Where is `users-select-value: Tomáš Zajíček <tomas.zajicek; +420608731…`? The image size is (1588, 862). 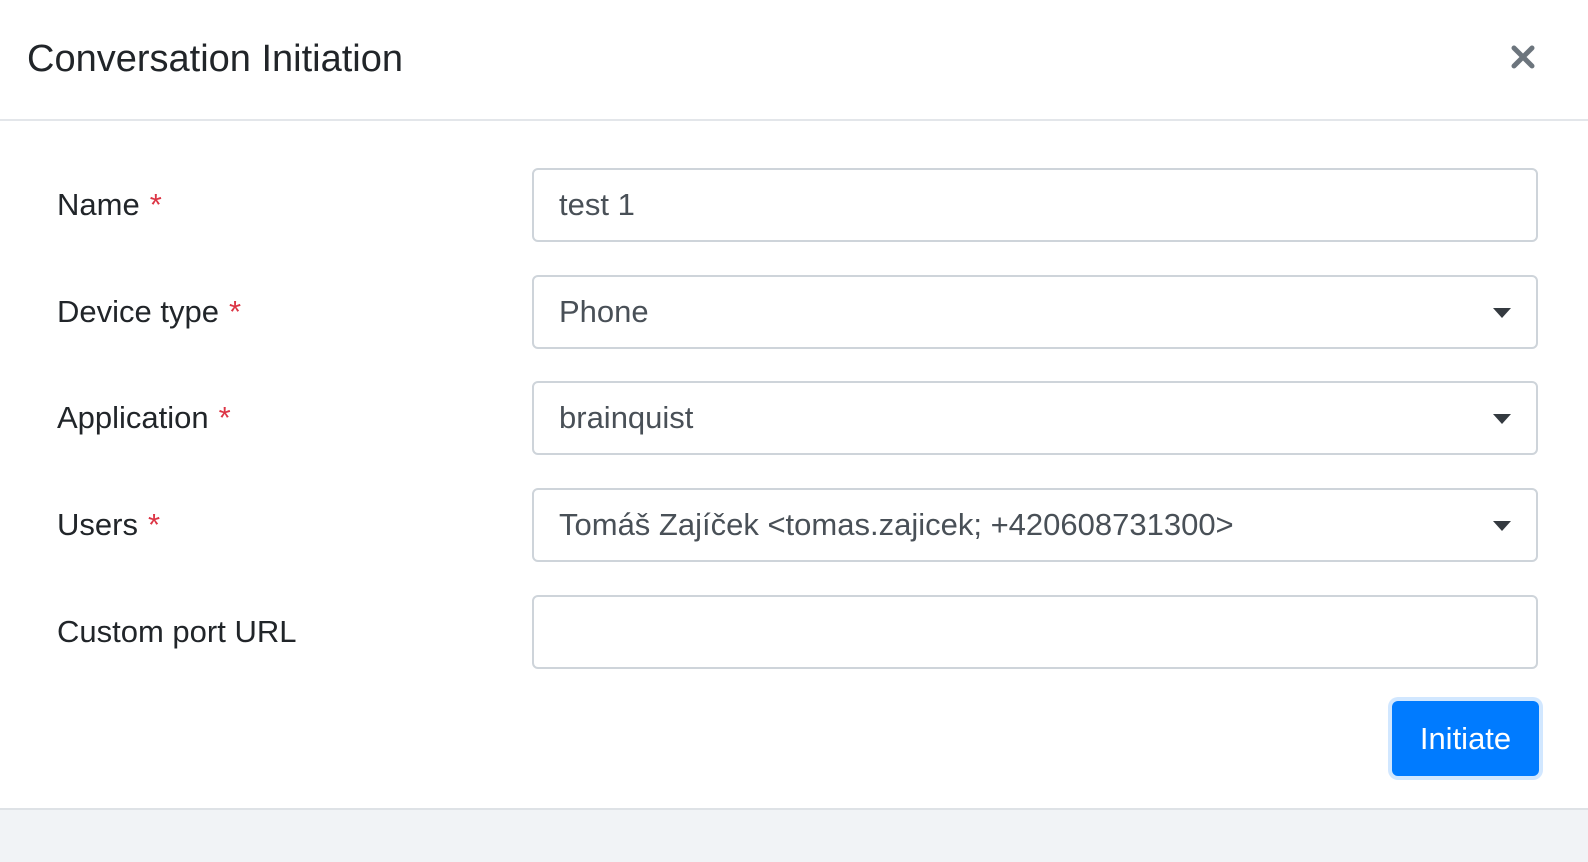
users-select-value: Tomáš Zajíček <tomas.zajicek; +420608731… is located at coordinates (896, 524).